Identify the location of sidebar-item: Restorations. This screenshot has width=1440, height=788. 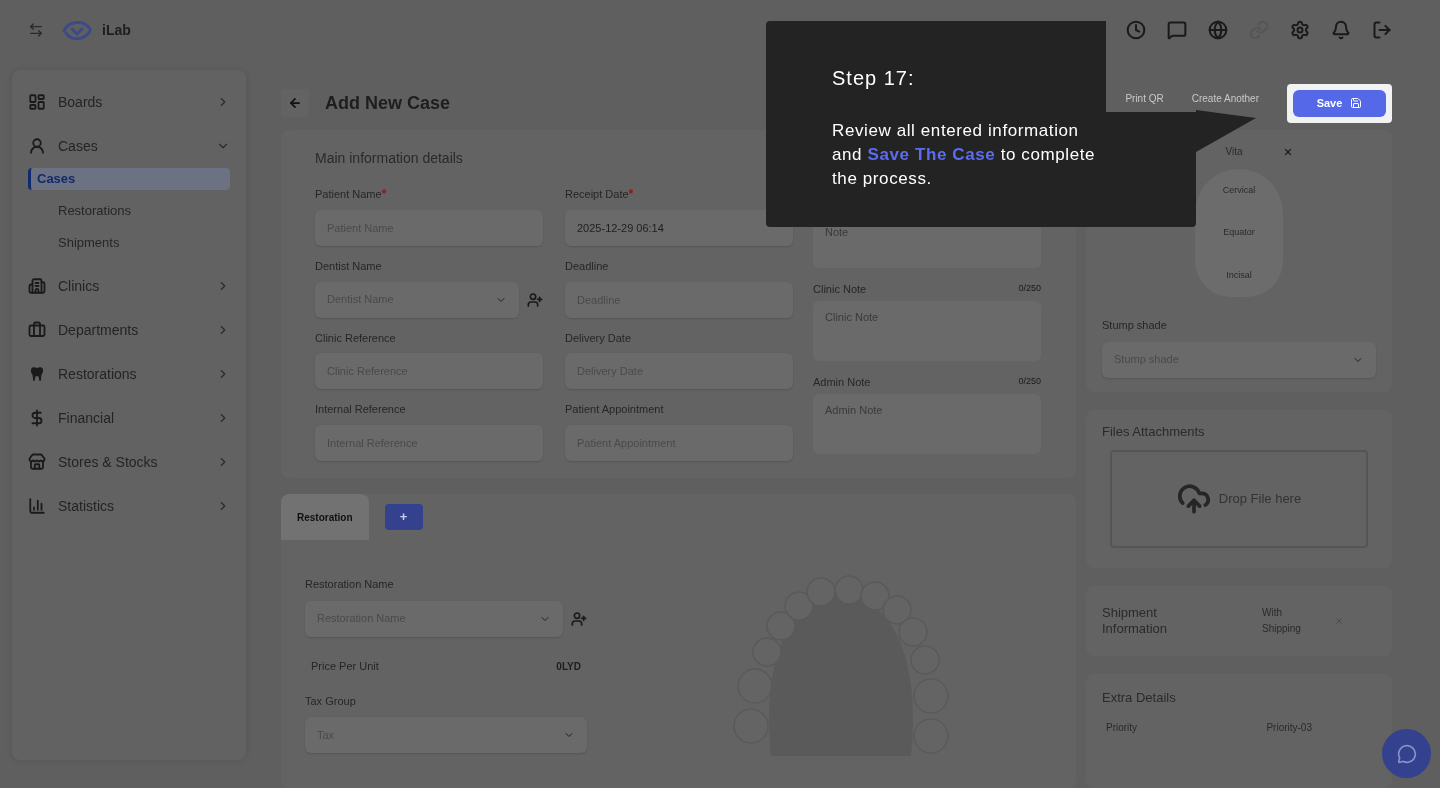
(129, 374).